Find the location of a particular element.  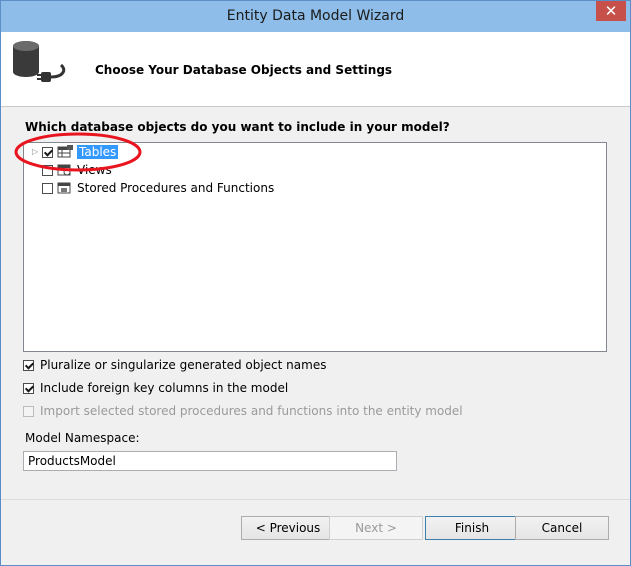

namespace-label: Model Namespace: is located at coordinates (82, 438).